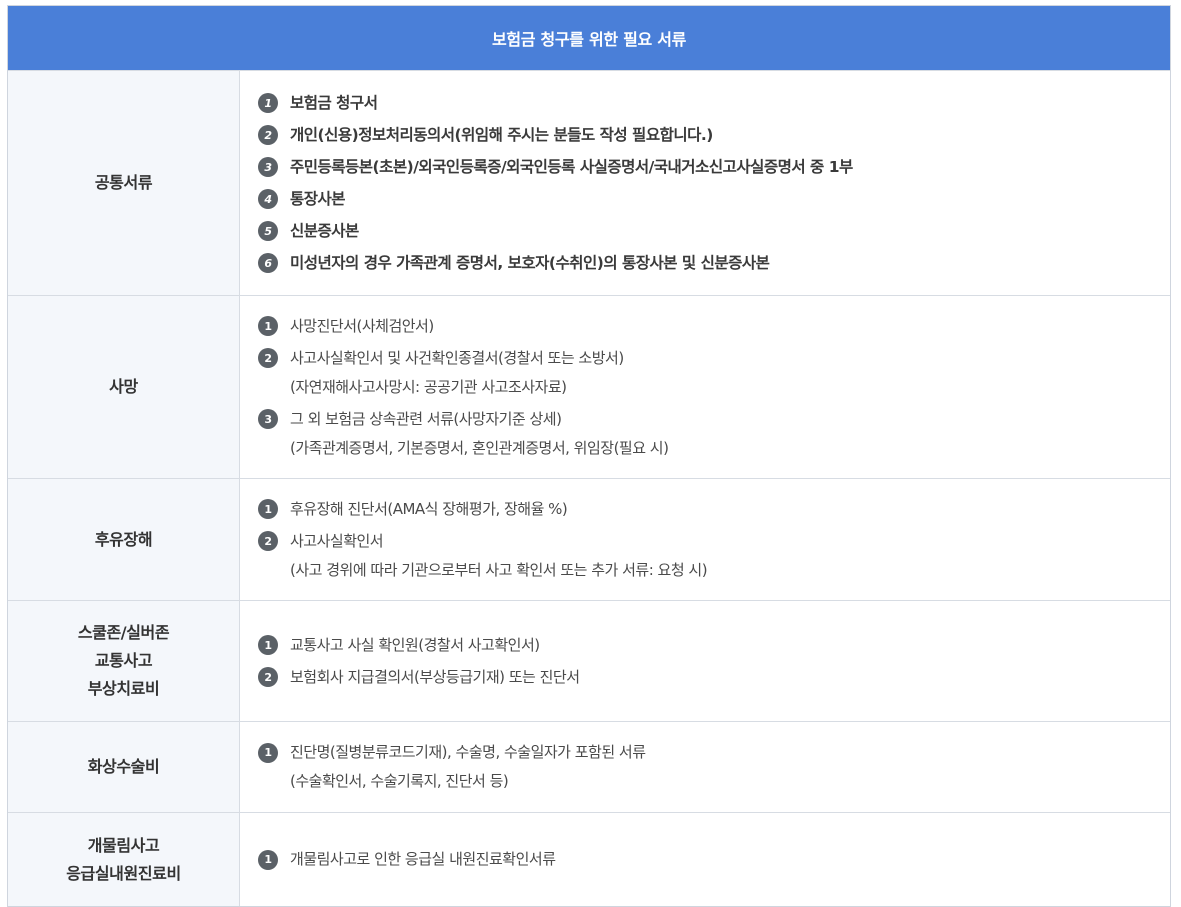 This screenshot has height=907, width=1181. I want to click on list-item: 4 통장사본, so click(714, 199).